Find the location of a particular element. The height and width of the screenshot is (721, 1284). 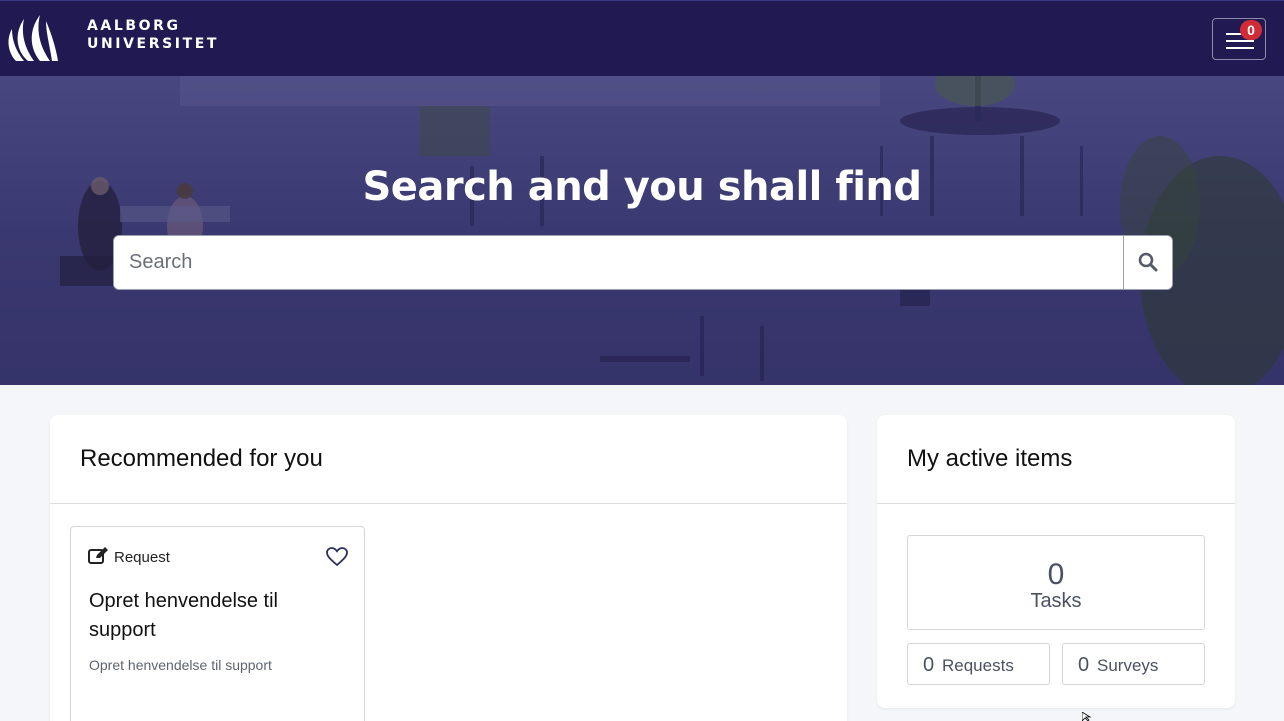

aau-logo-icon is located at coordinates (34, 37).